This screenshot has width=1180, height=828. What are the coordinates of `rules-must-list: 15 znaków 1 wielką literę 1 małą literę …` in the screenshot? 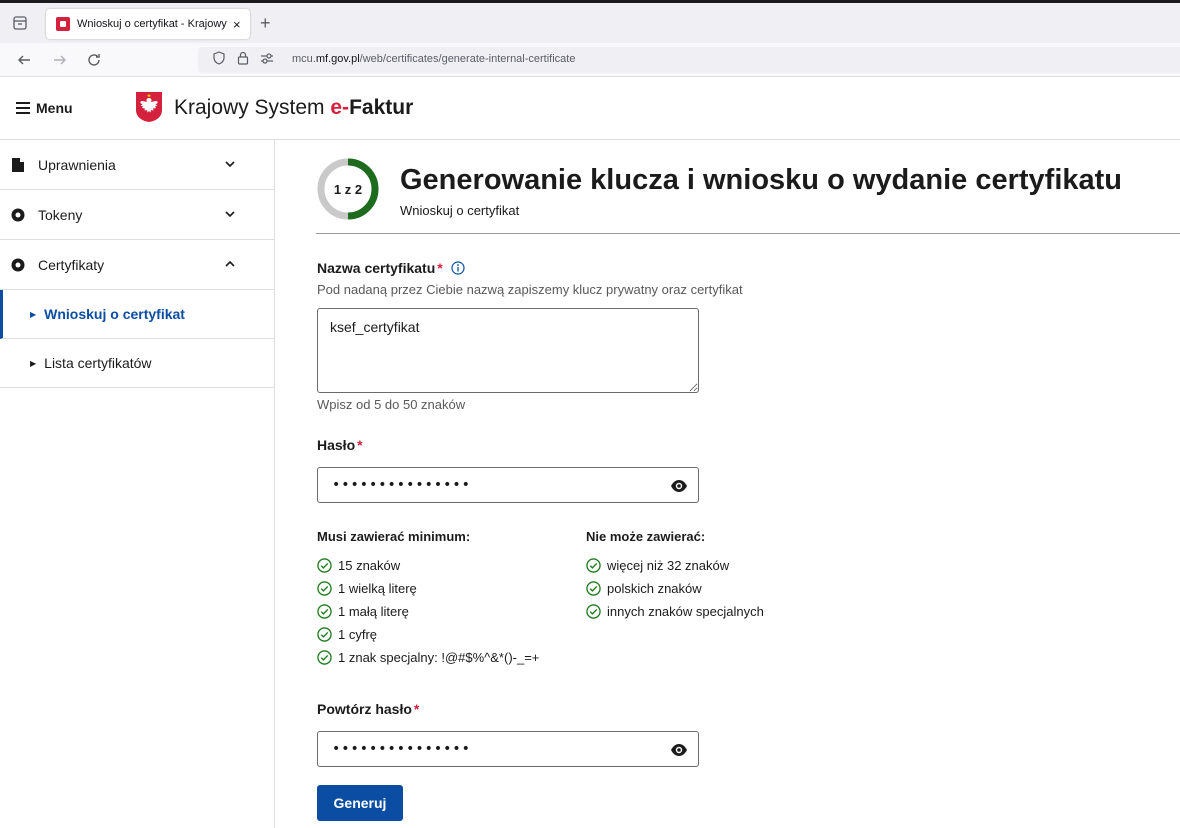 It's located at (428, 611).